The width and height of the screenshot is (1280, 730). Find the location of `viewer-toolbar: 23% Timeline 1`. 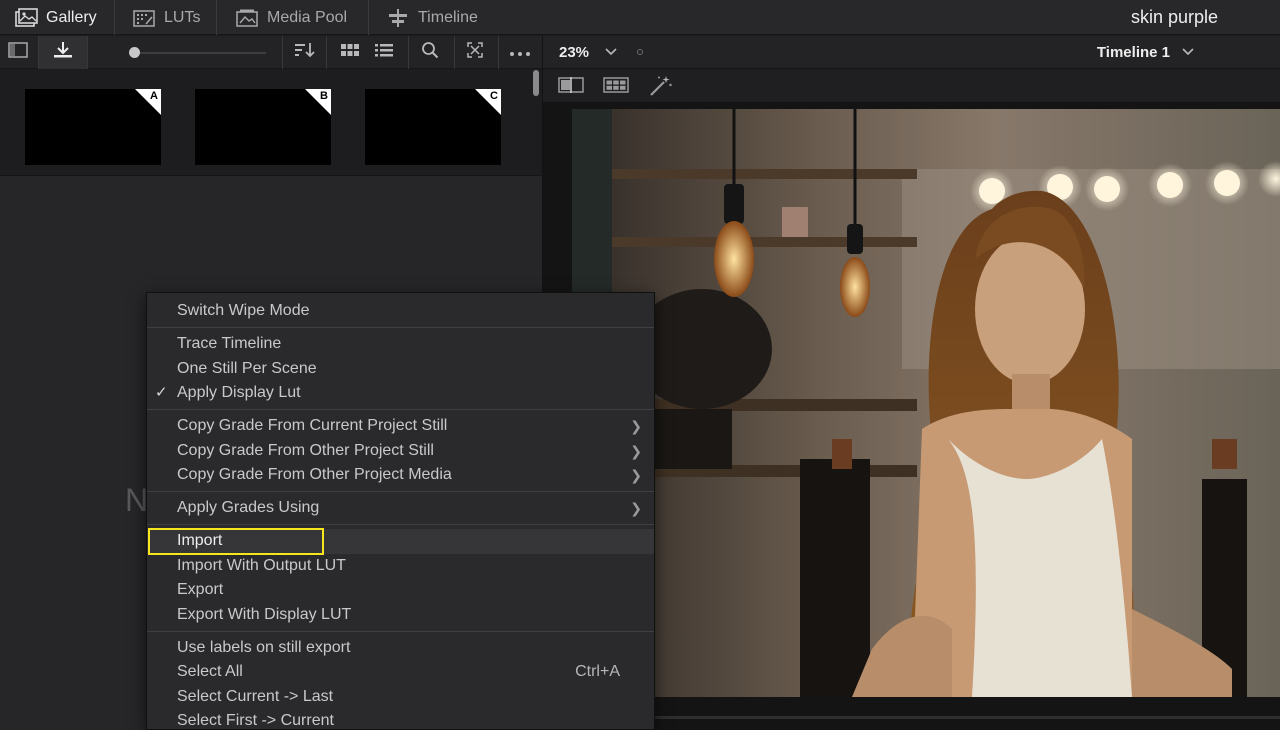

viewer-toolbar: 23% Timeline 1 is located at coordinates (911, 52).